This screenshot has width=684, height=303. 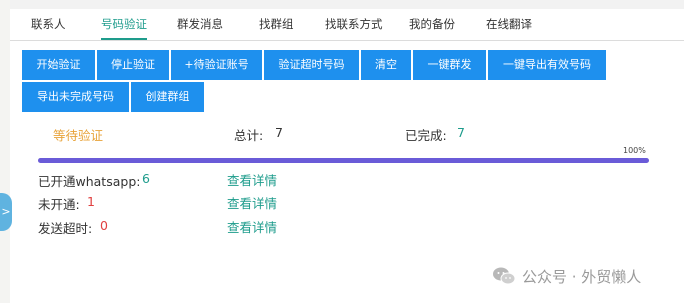 I want to click on progress-percent: 100%, so click(x=634, y=150).